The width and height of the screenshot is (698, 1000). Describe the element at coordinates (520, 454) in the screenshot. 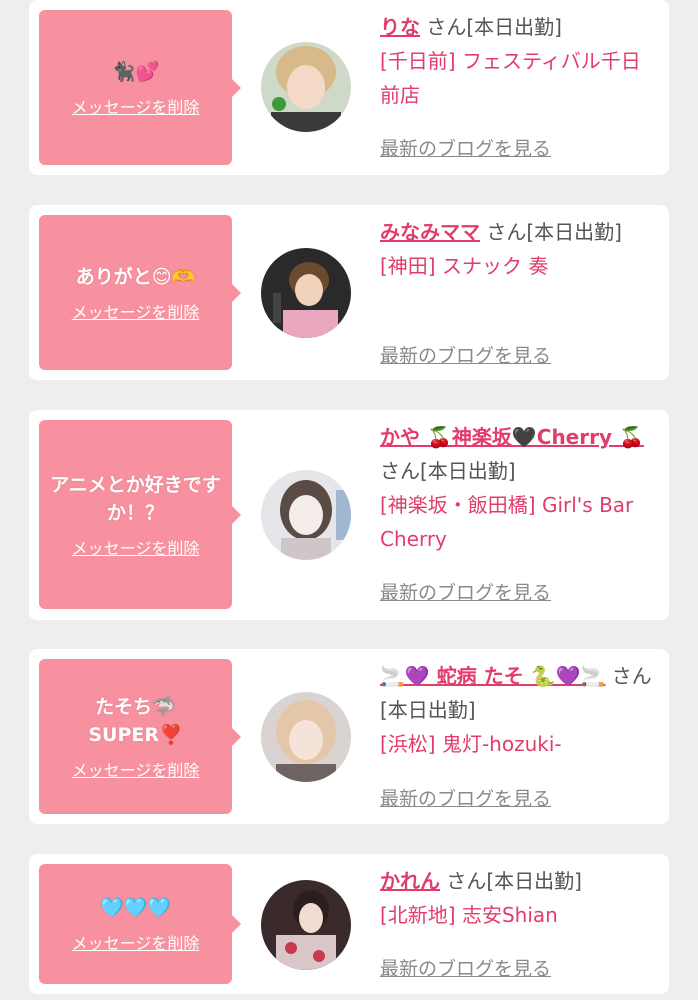

I see `name-line: かや 🍒神楽坂🖤Cherry 🍒 さん[本日出勤]` at that location.